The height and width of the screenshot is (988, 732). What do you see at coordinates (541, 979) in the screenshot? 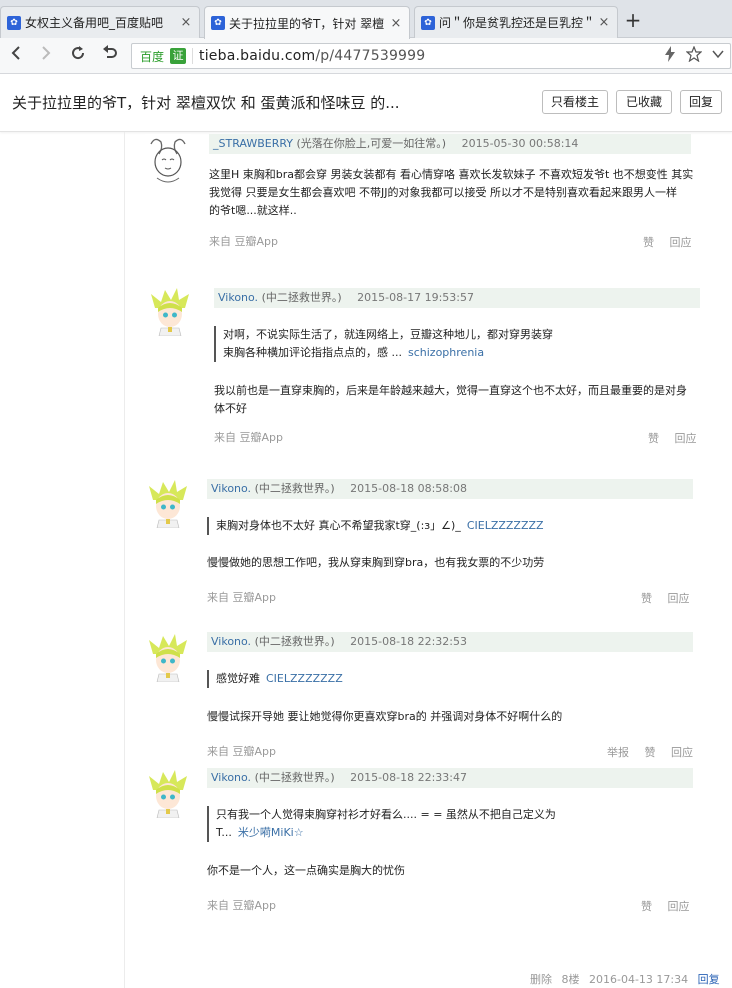
I see `delete-button: 删除` at bounding box center [541, 979].